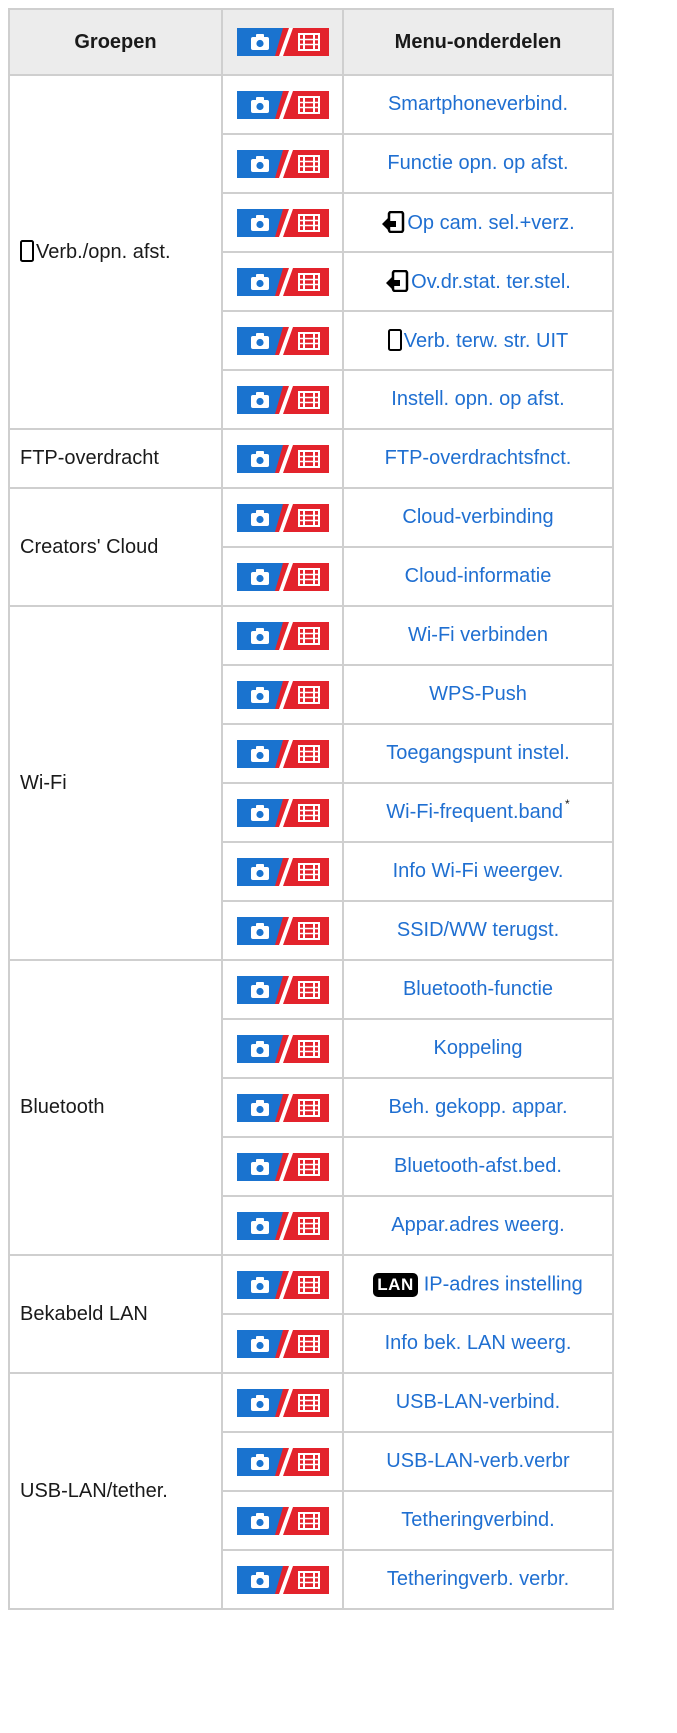 The image size is (677, 1733). I want to click on smartphone-icon, so click(27, 251).